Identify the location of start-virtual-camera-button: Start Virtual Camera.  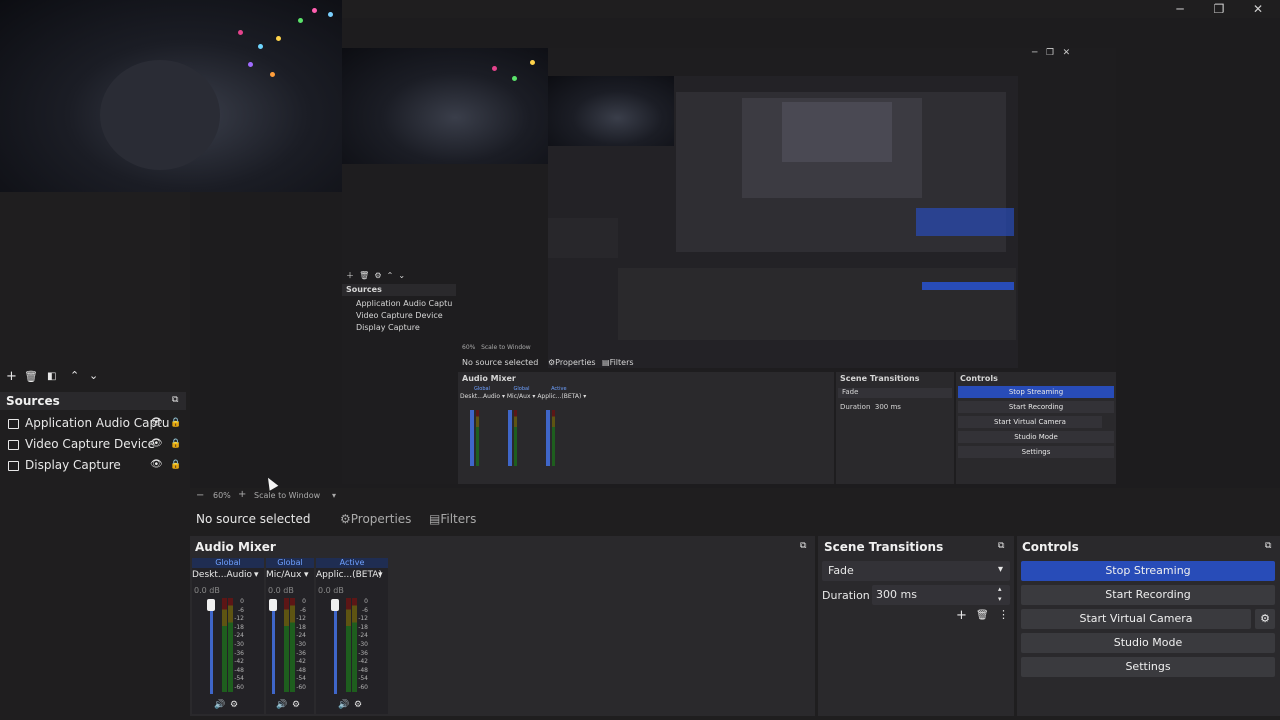
(1136, 619).